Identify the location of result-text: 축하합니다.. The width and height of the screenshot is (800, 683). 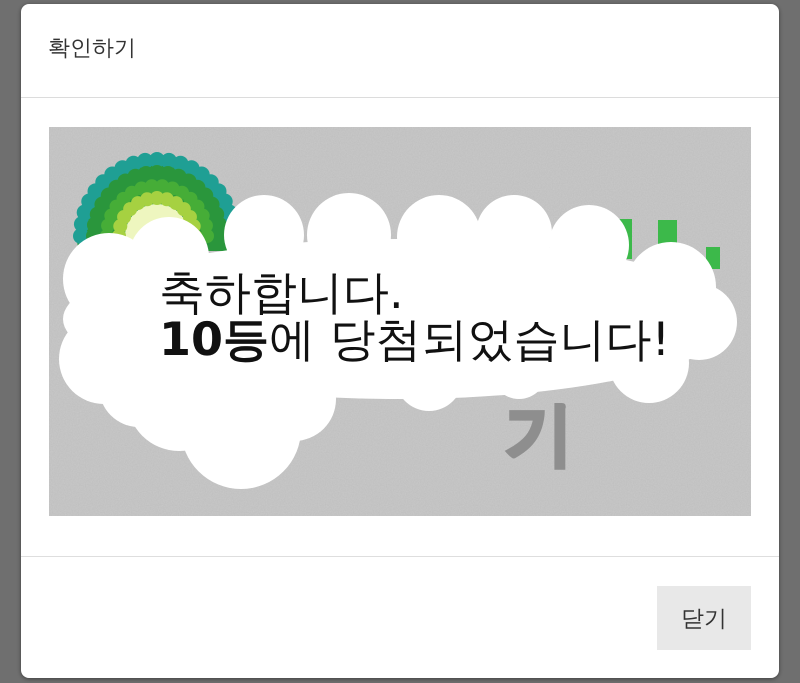
(282, 292).